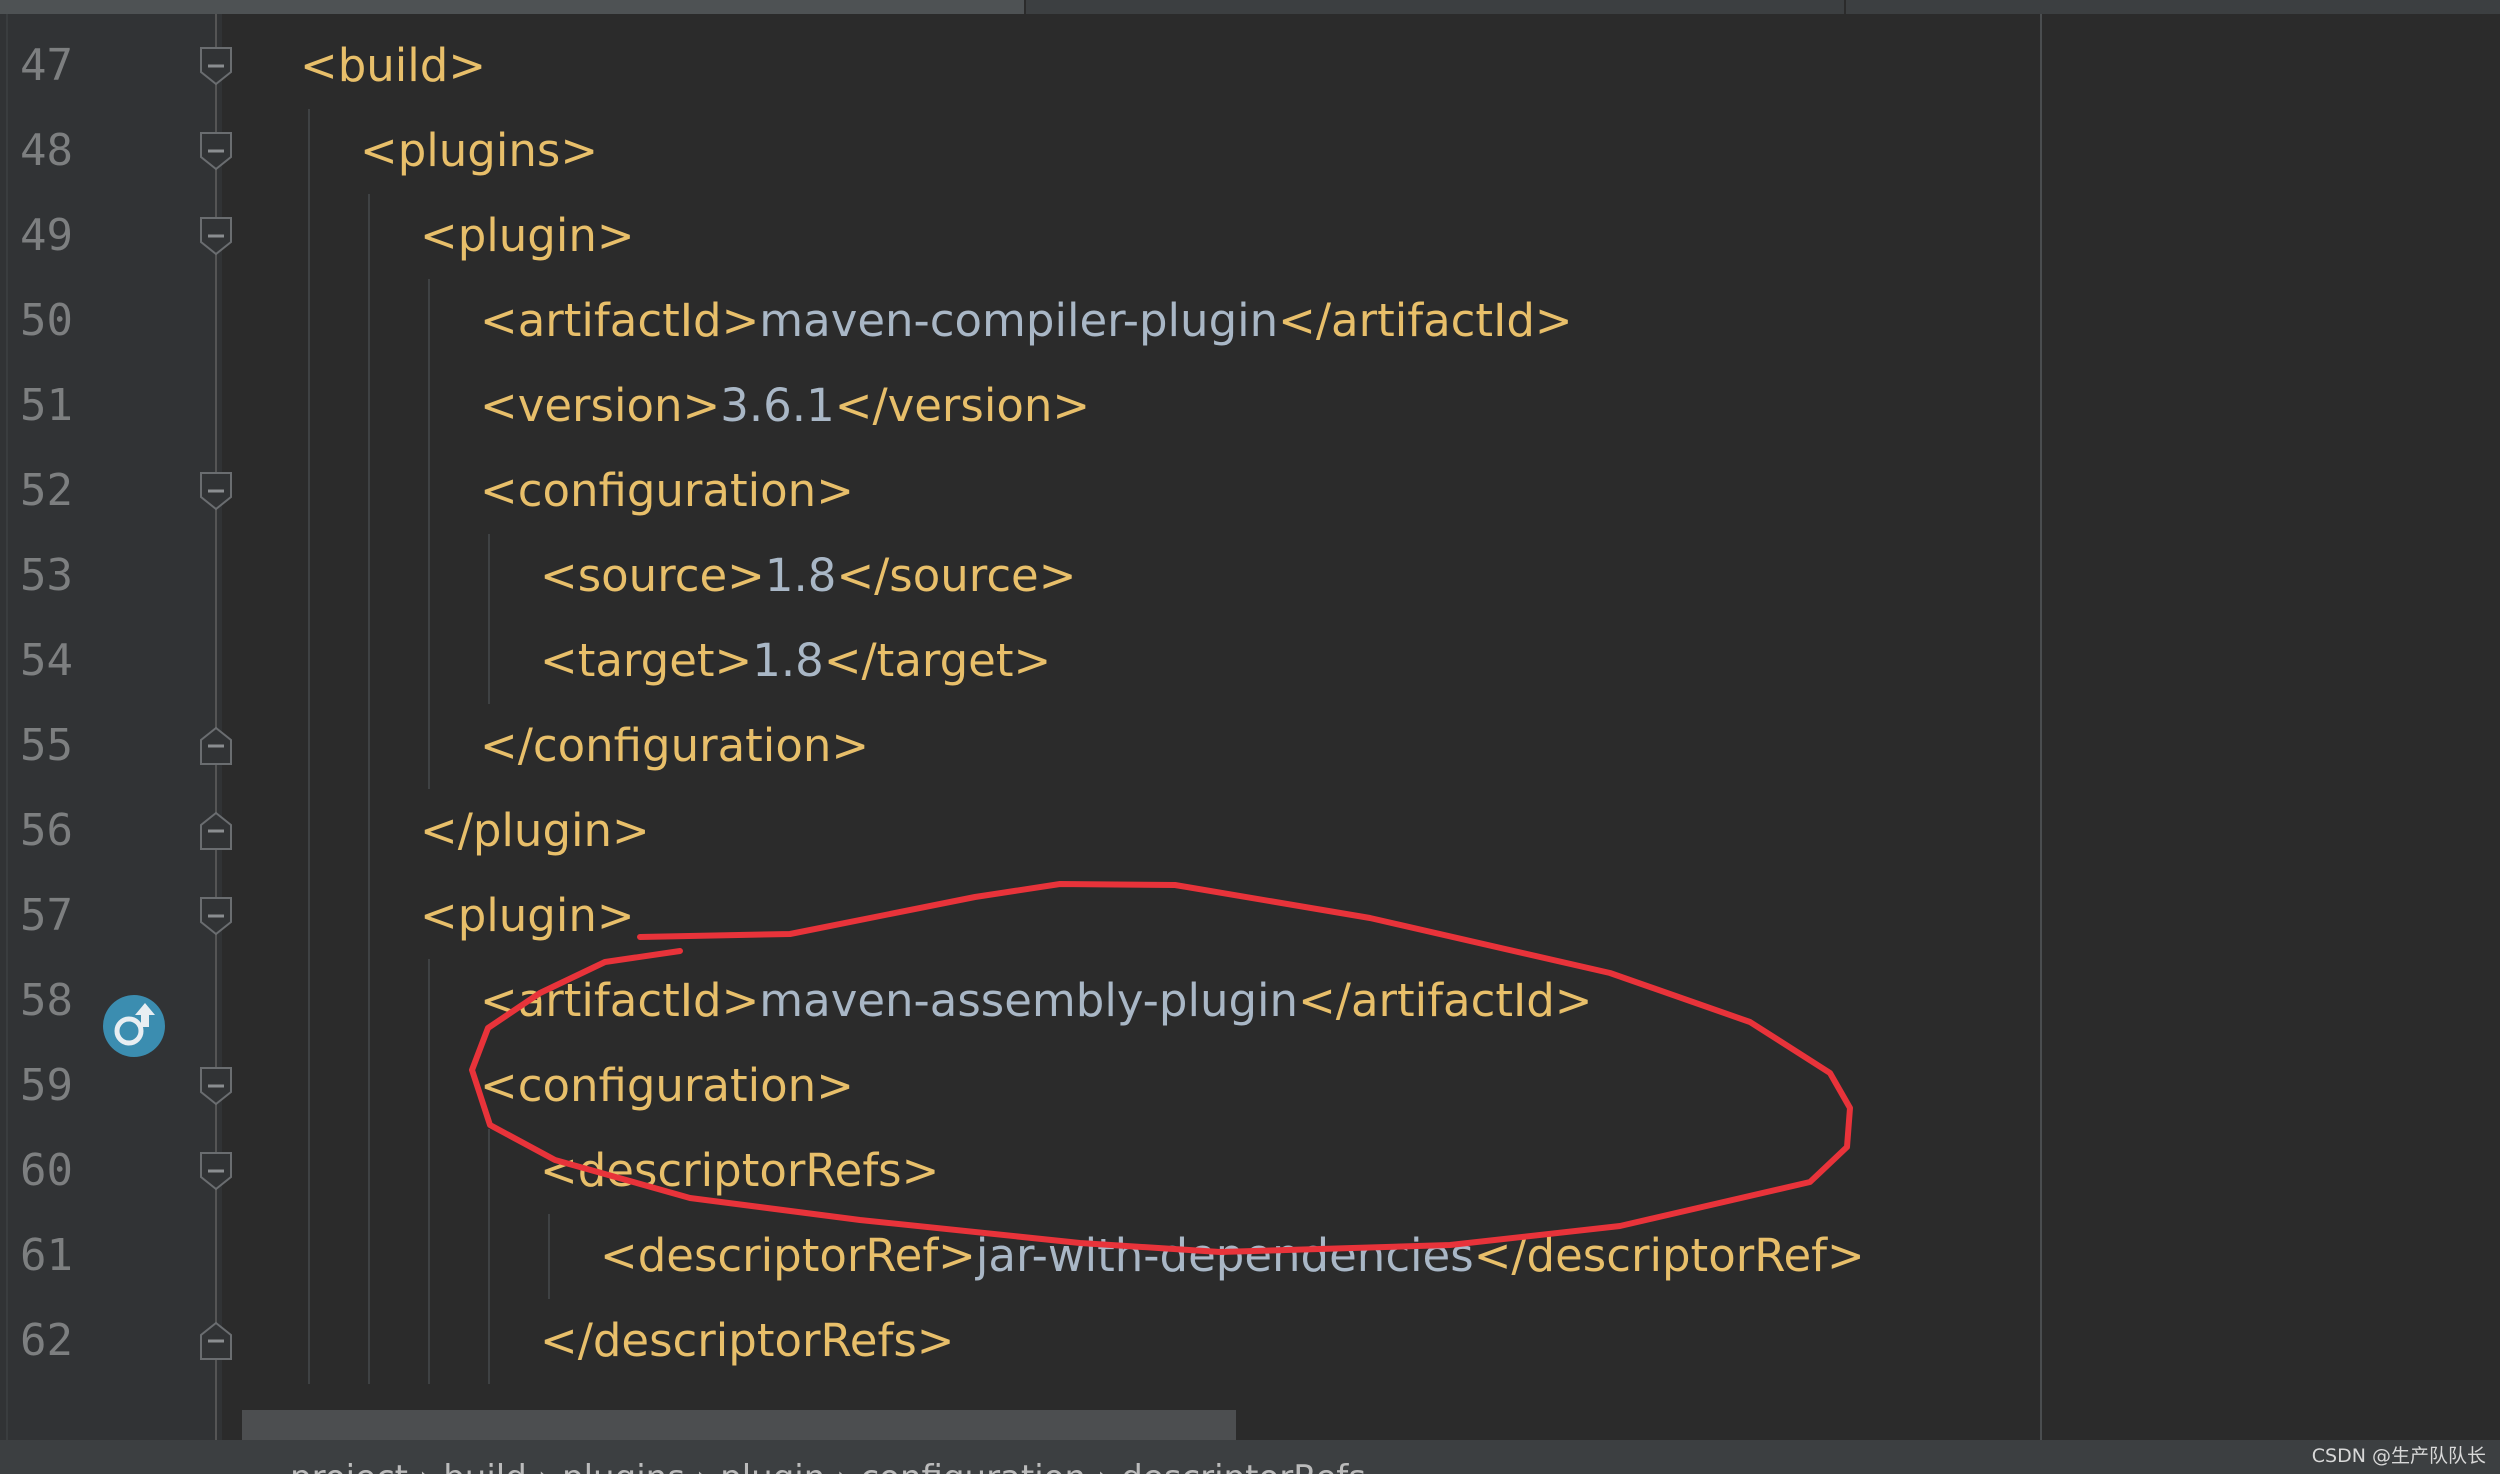 The height and width of the screenshot is (1474, 2500). What do you see at coordinates (46, 235) in the screenshot?
I see `line-number: 49` at bounding box center [46, 235].